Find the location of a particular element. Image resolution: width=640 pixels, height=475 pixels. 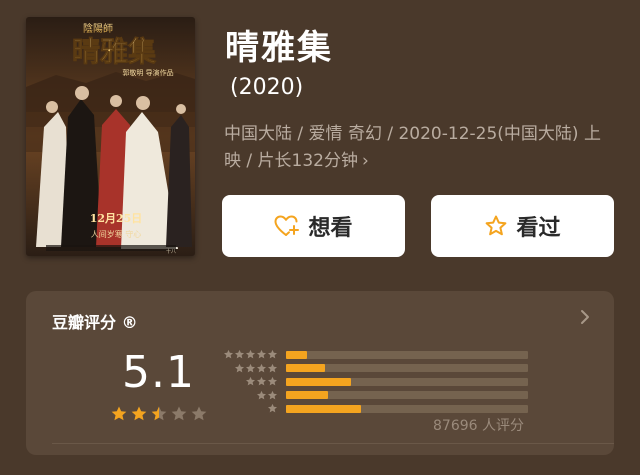

poster-date-text: 12月25日 is located at coordinates (116, 218).